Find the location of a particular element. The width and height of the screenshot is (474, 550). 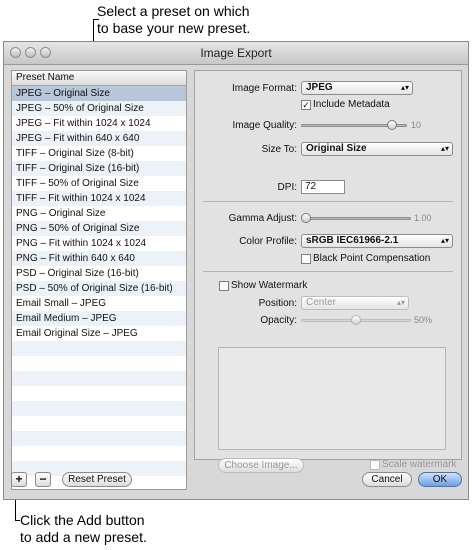

callout-select-line1: Select a preset on which is located at coordinates (173, 11).